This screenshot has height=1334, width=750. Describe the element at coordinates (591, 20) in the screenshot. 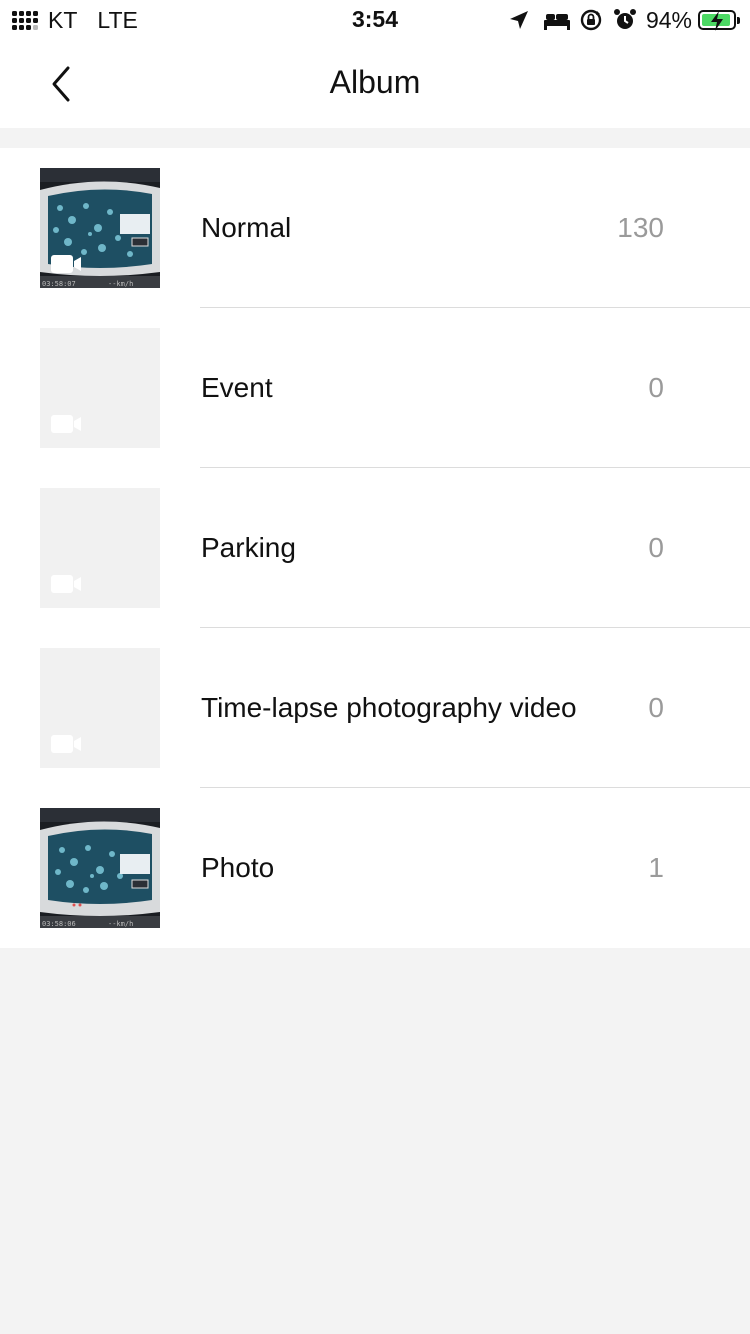

I see `orientation-lock-icon` at that location.